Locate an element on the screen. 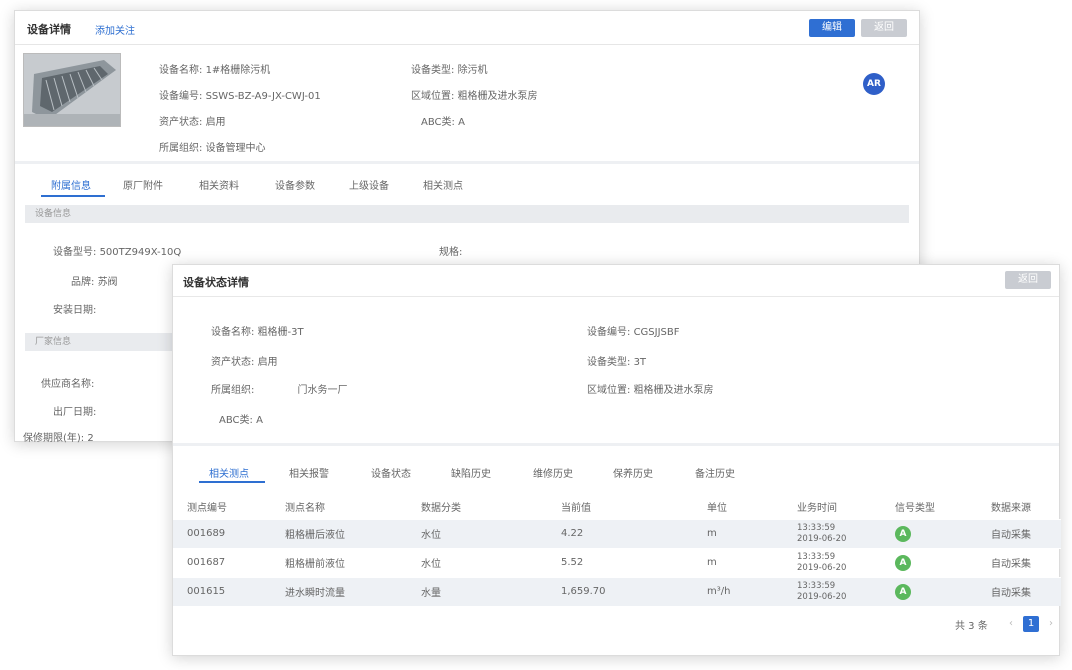 The image size is (1072, 670). status-type-field: 设备类型: 3T is located at coordinates (617, 362).